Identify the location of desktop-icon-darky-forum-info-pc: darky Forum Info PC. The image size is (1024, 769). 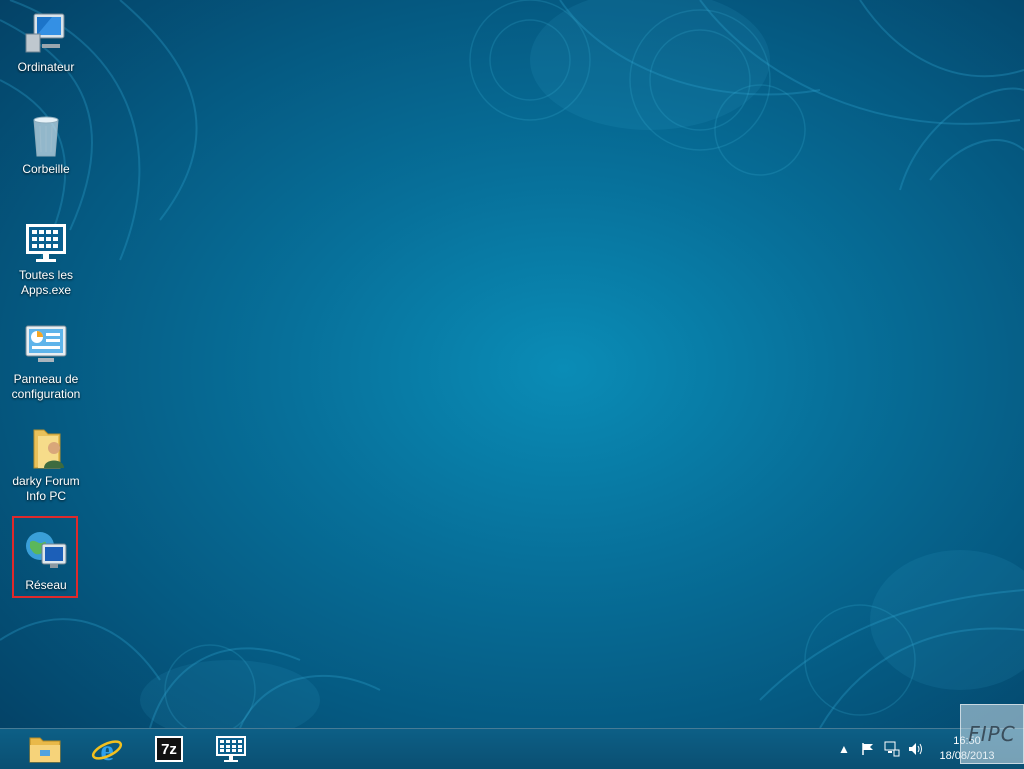
(46, 464).